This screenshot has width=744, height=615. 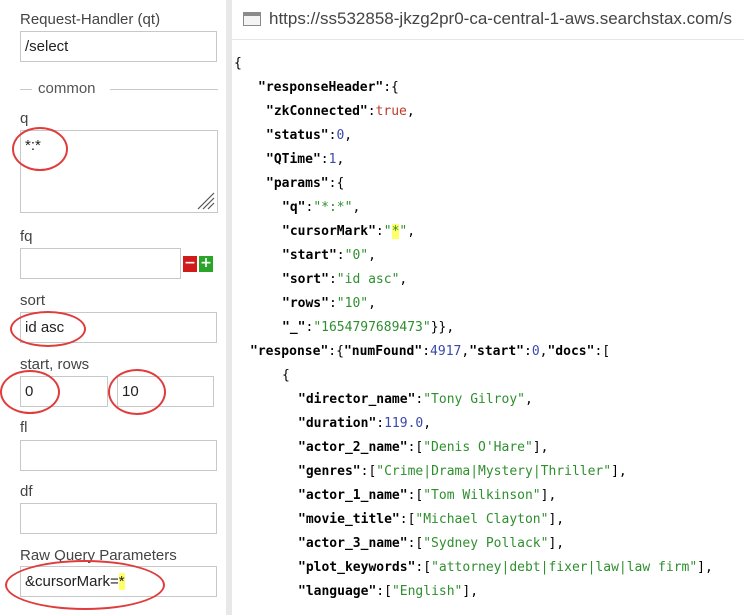 What do you see at coordinates (252, 19) in the screenshot?
I see `page-icon` at bounding box center [252, 19].